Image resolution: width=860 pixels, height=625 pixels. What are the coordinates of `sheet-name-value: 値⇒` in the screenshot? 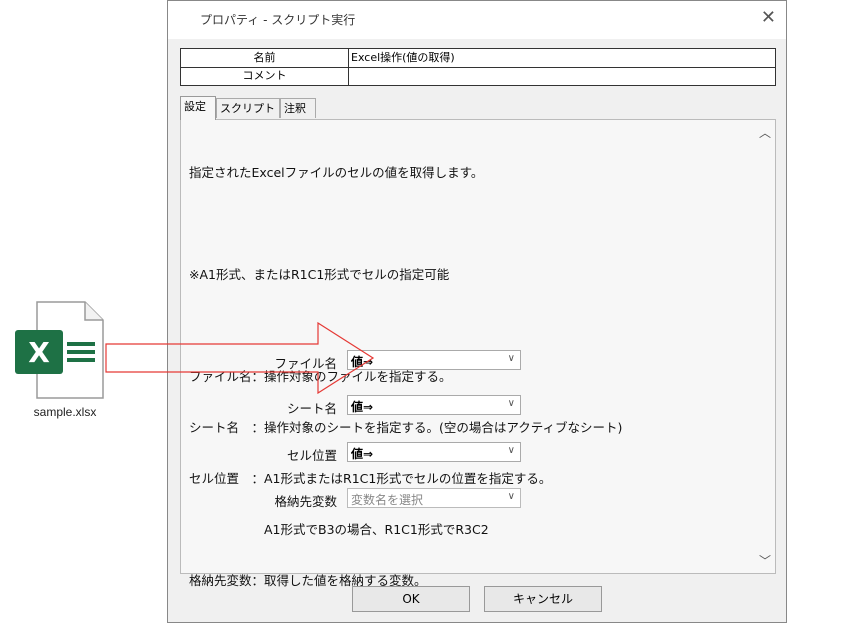 It's located at (362, 407).